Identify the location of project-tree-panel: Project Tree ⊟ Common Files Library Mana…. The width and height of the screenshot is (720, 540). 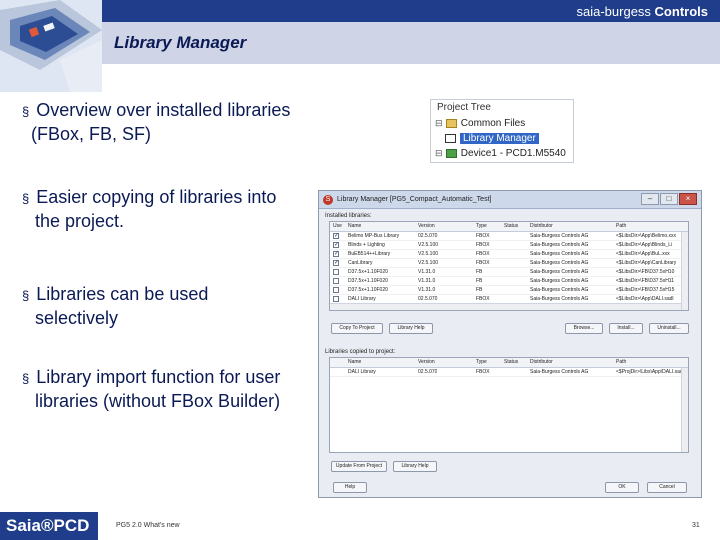
(502, 131).